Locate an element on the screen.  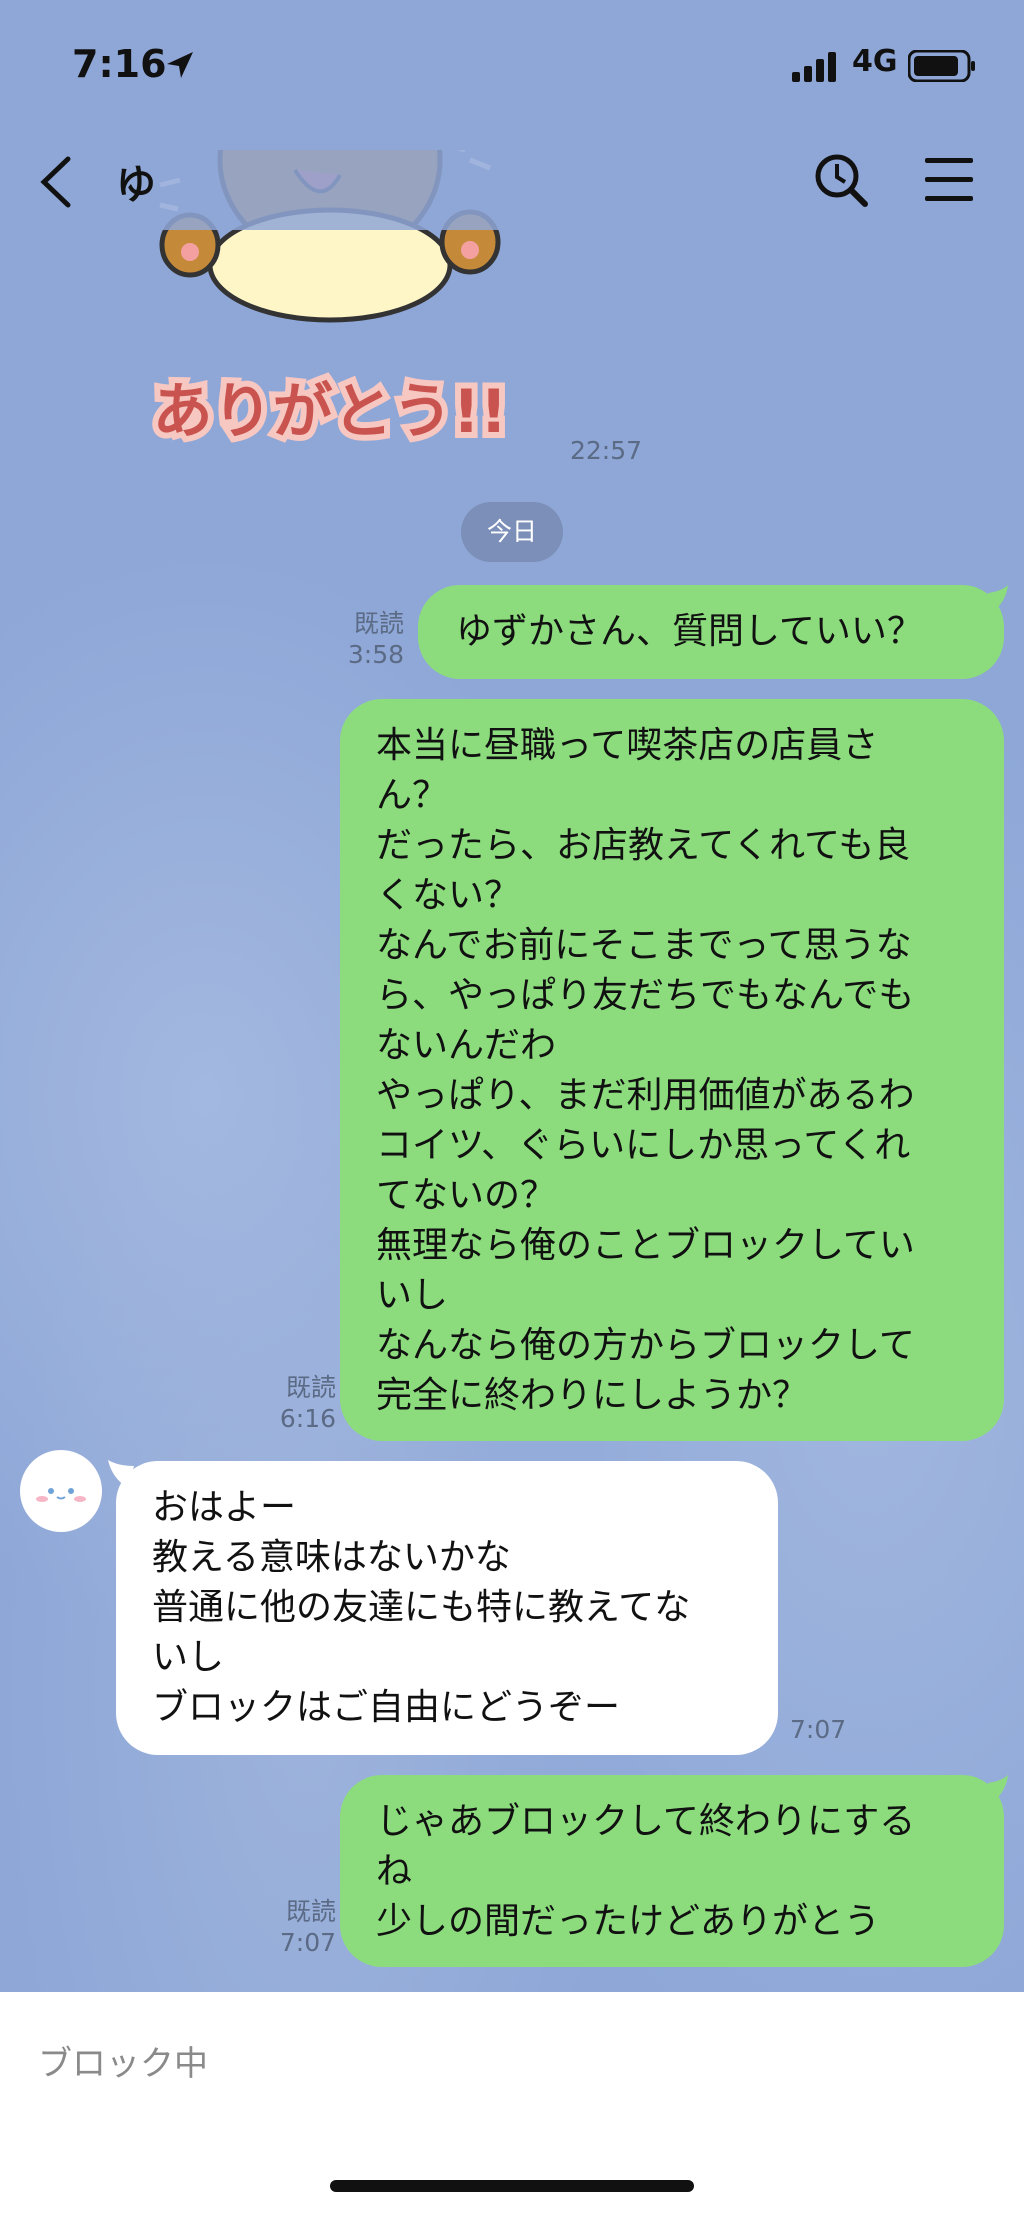
menu-hamburger-icon is located at coordinates (949, 182).